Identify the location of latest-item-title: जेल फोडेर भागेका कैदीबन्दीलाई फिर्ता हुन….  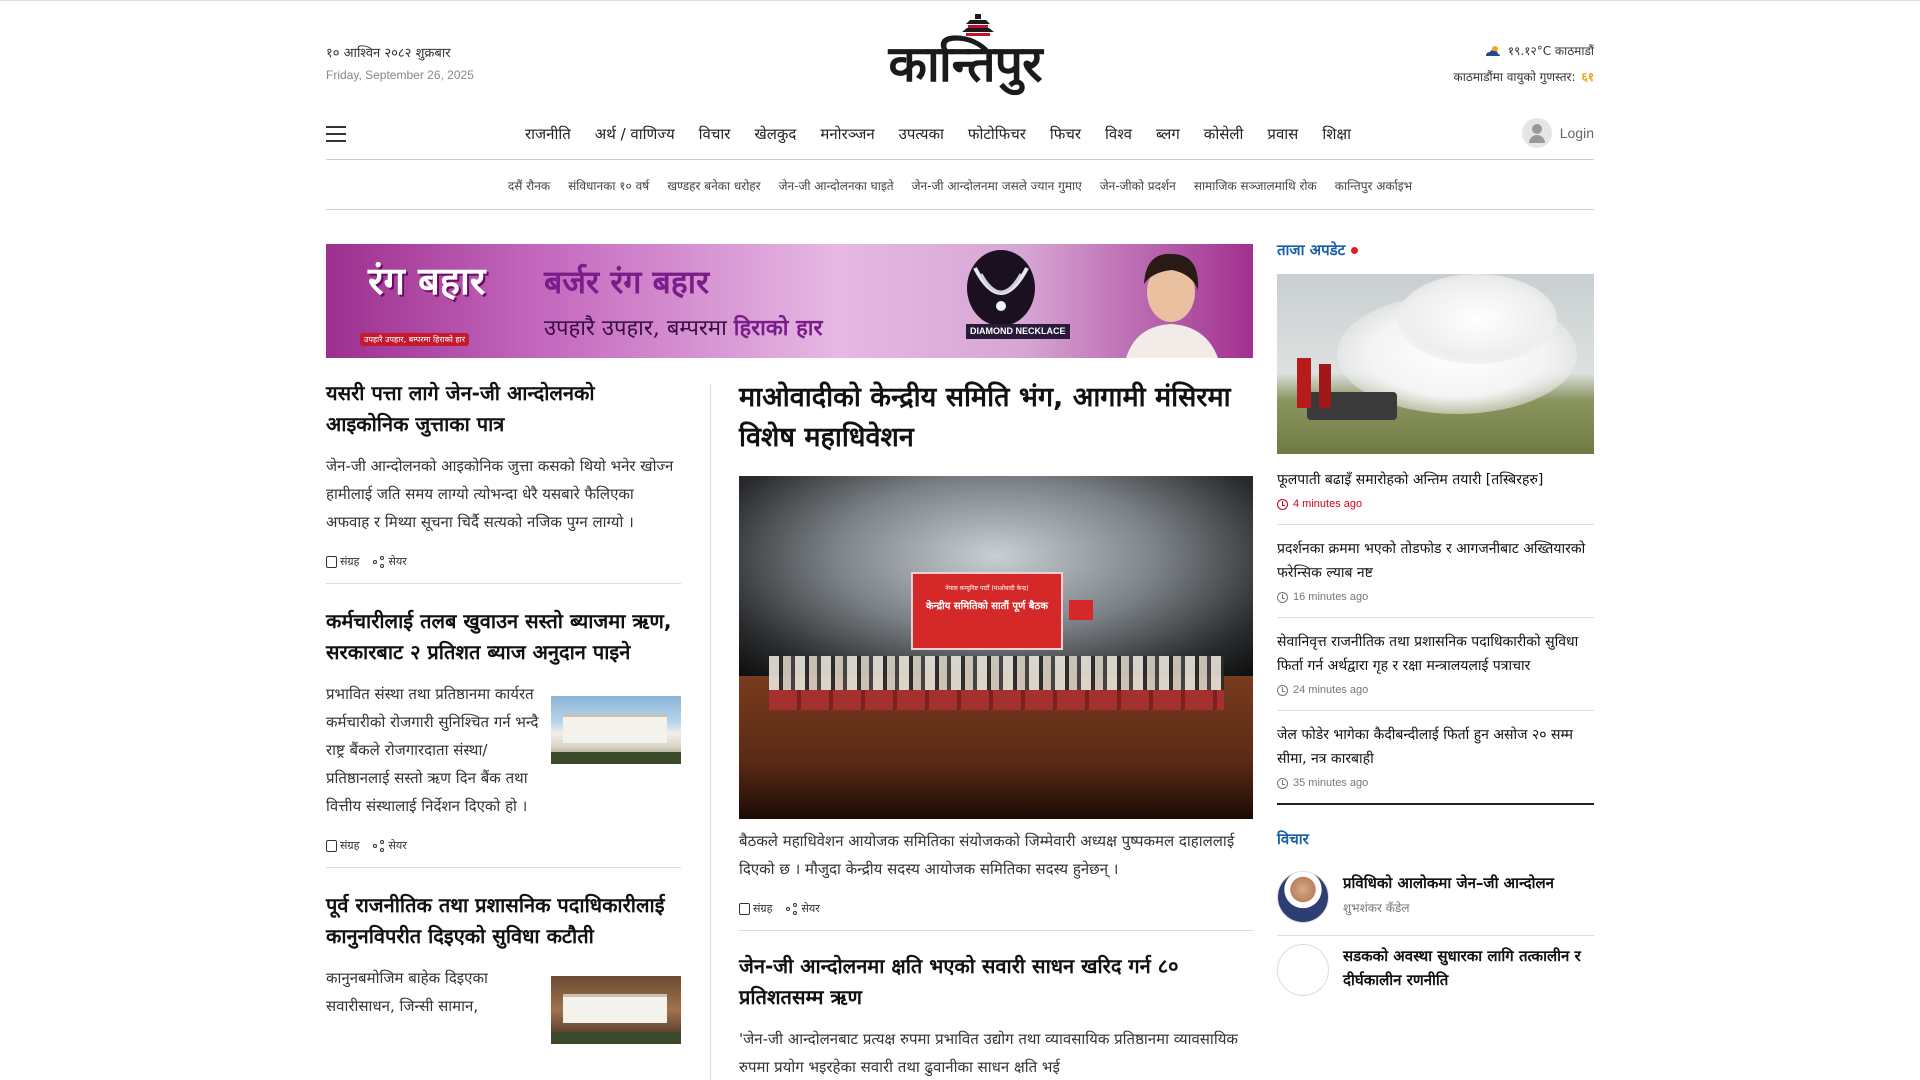
(1435, 747).